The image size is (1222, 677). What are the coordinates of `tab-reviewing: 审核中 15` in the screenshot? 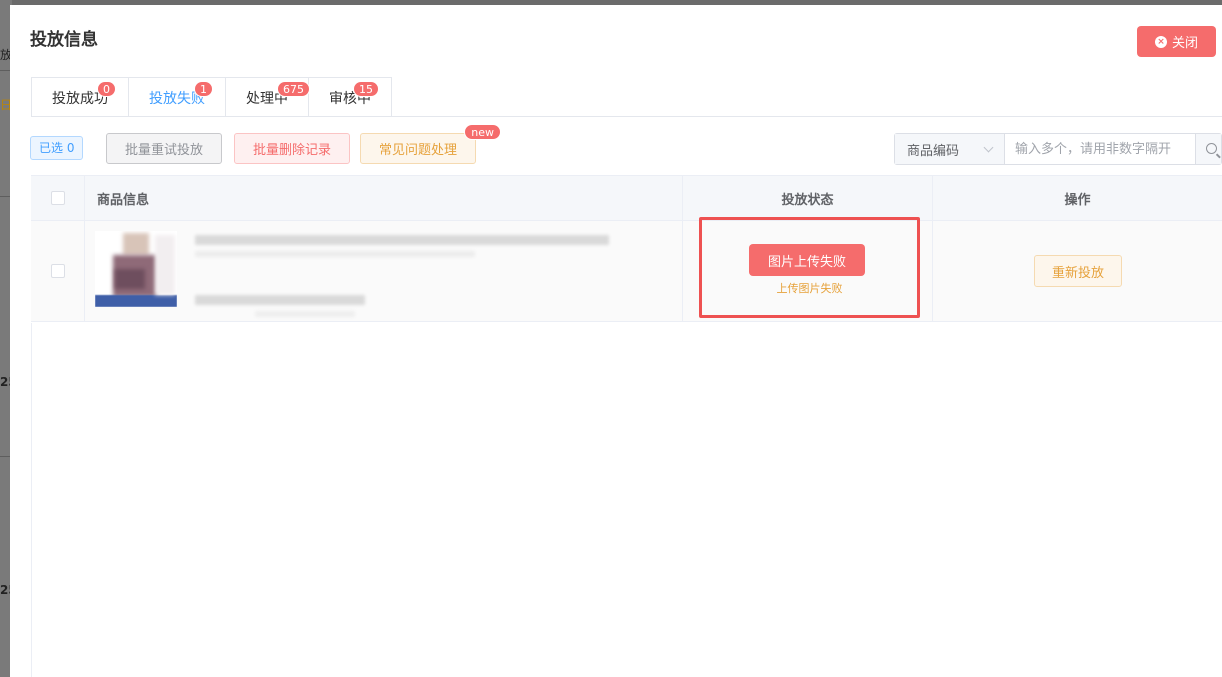 It's located at (350, 97).